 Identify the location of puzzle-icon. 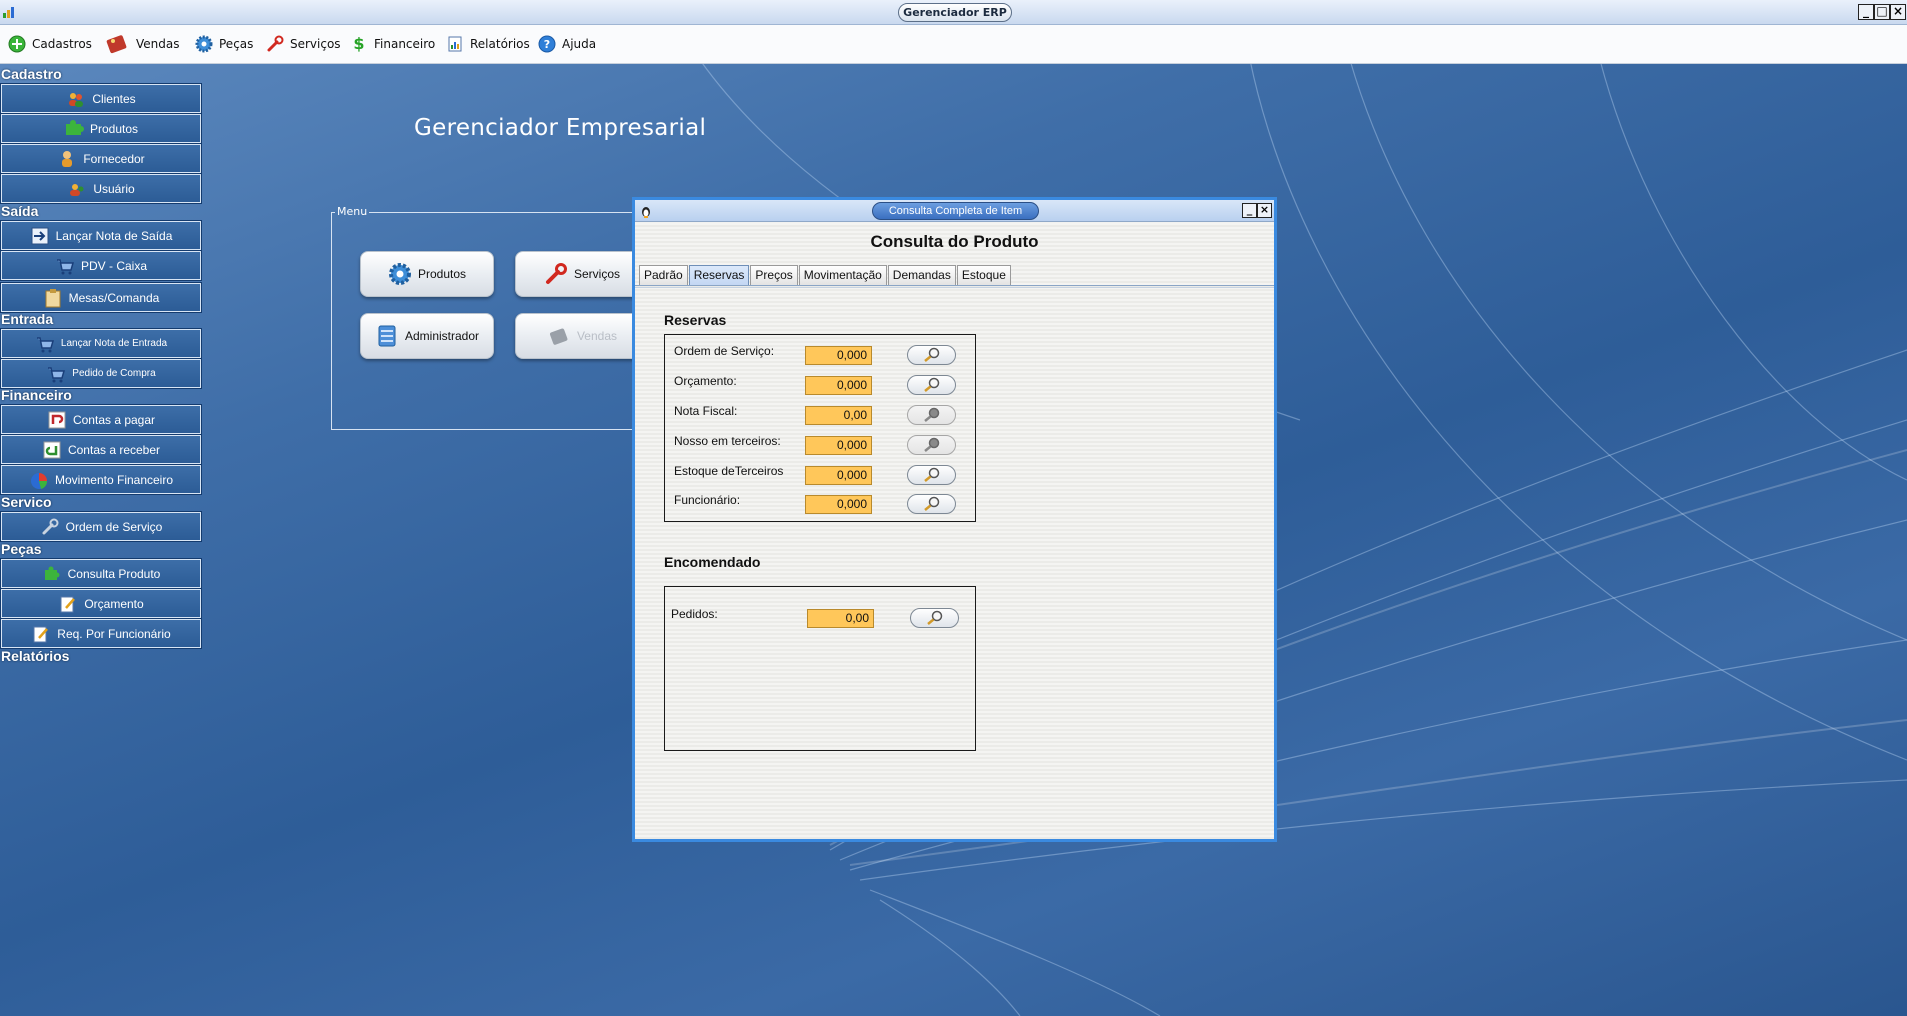
(74, 127).